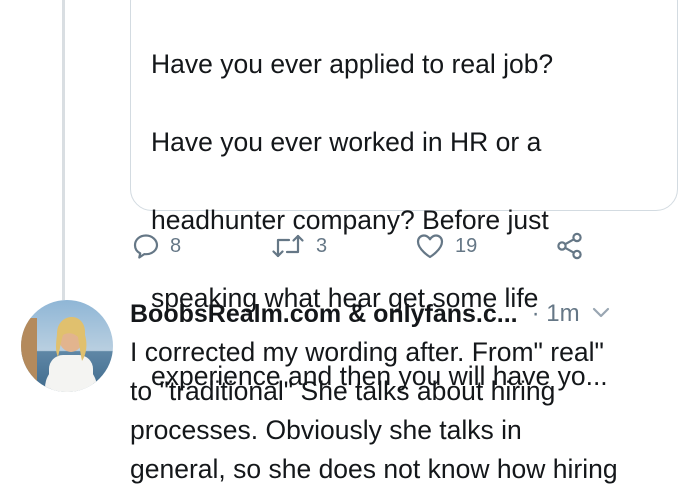  What do you see at coordinates (352, 64) in the screenshot?
I see `quoted-line: Have you ever applied to real job?` at bounding box center [352, 64].